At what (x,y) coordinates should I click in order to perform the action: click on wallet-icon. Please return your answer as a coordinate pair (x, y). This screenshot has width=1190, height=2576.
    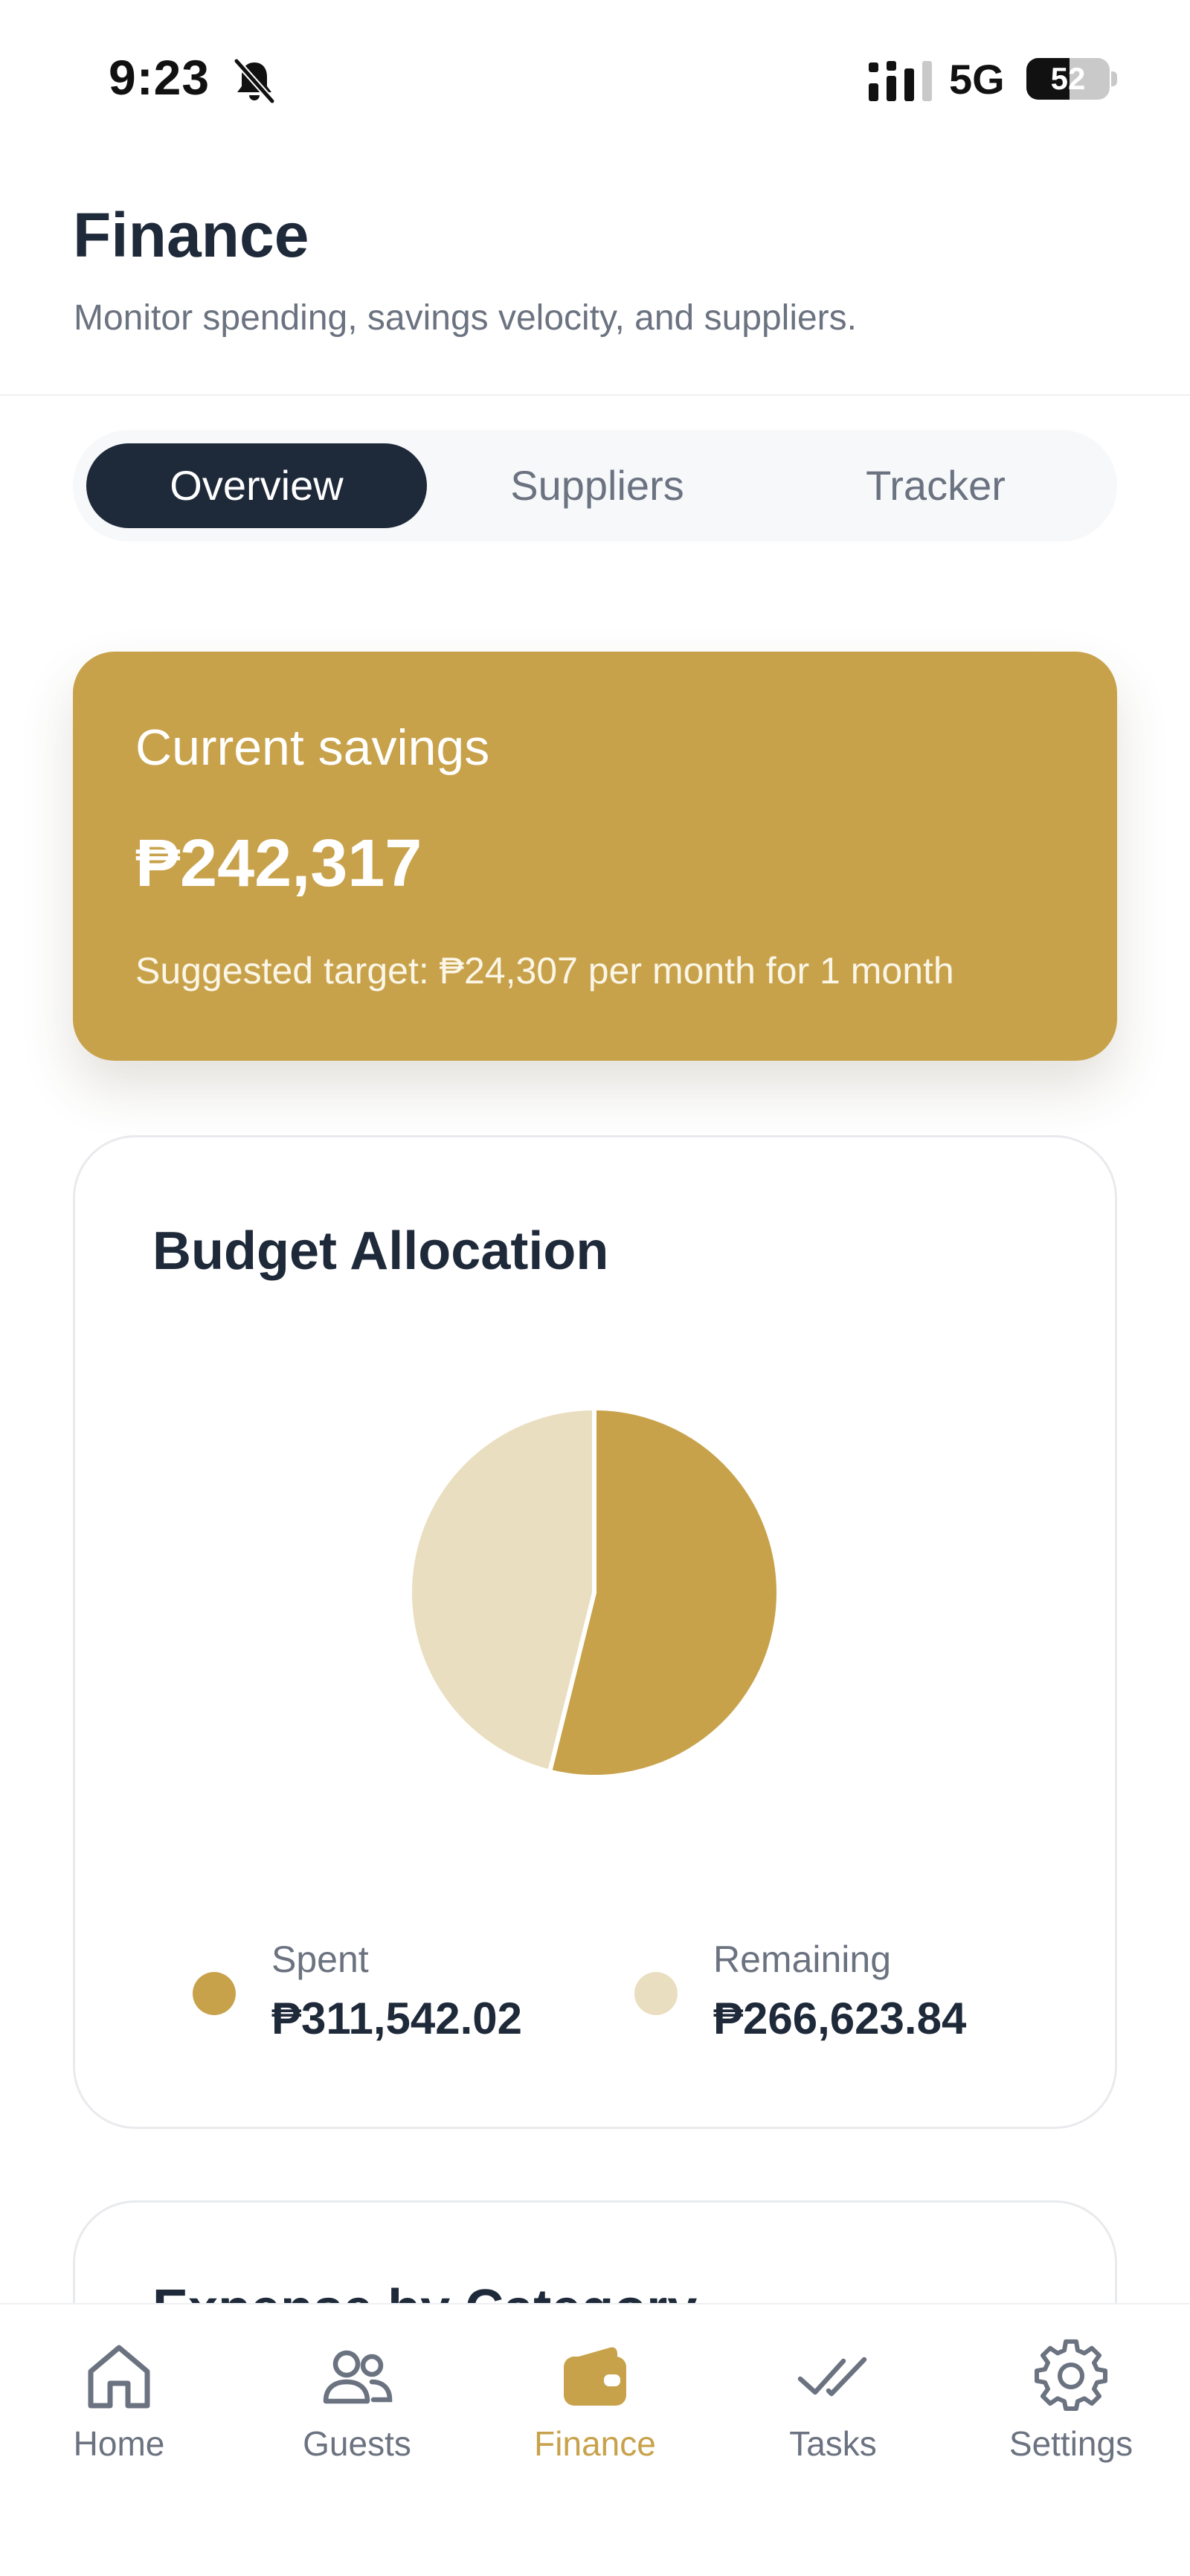
    Looking at the image, I should click on (595, 2376).